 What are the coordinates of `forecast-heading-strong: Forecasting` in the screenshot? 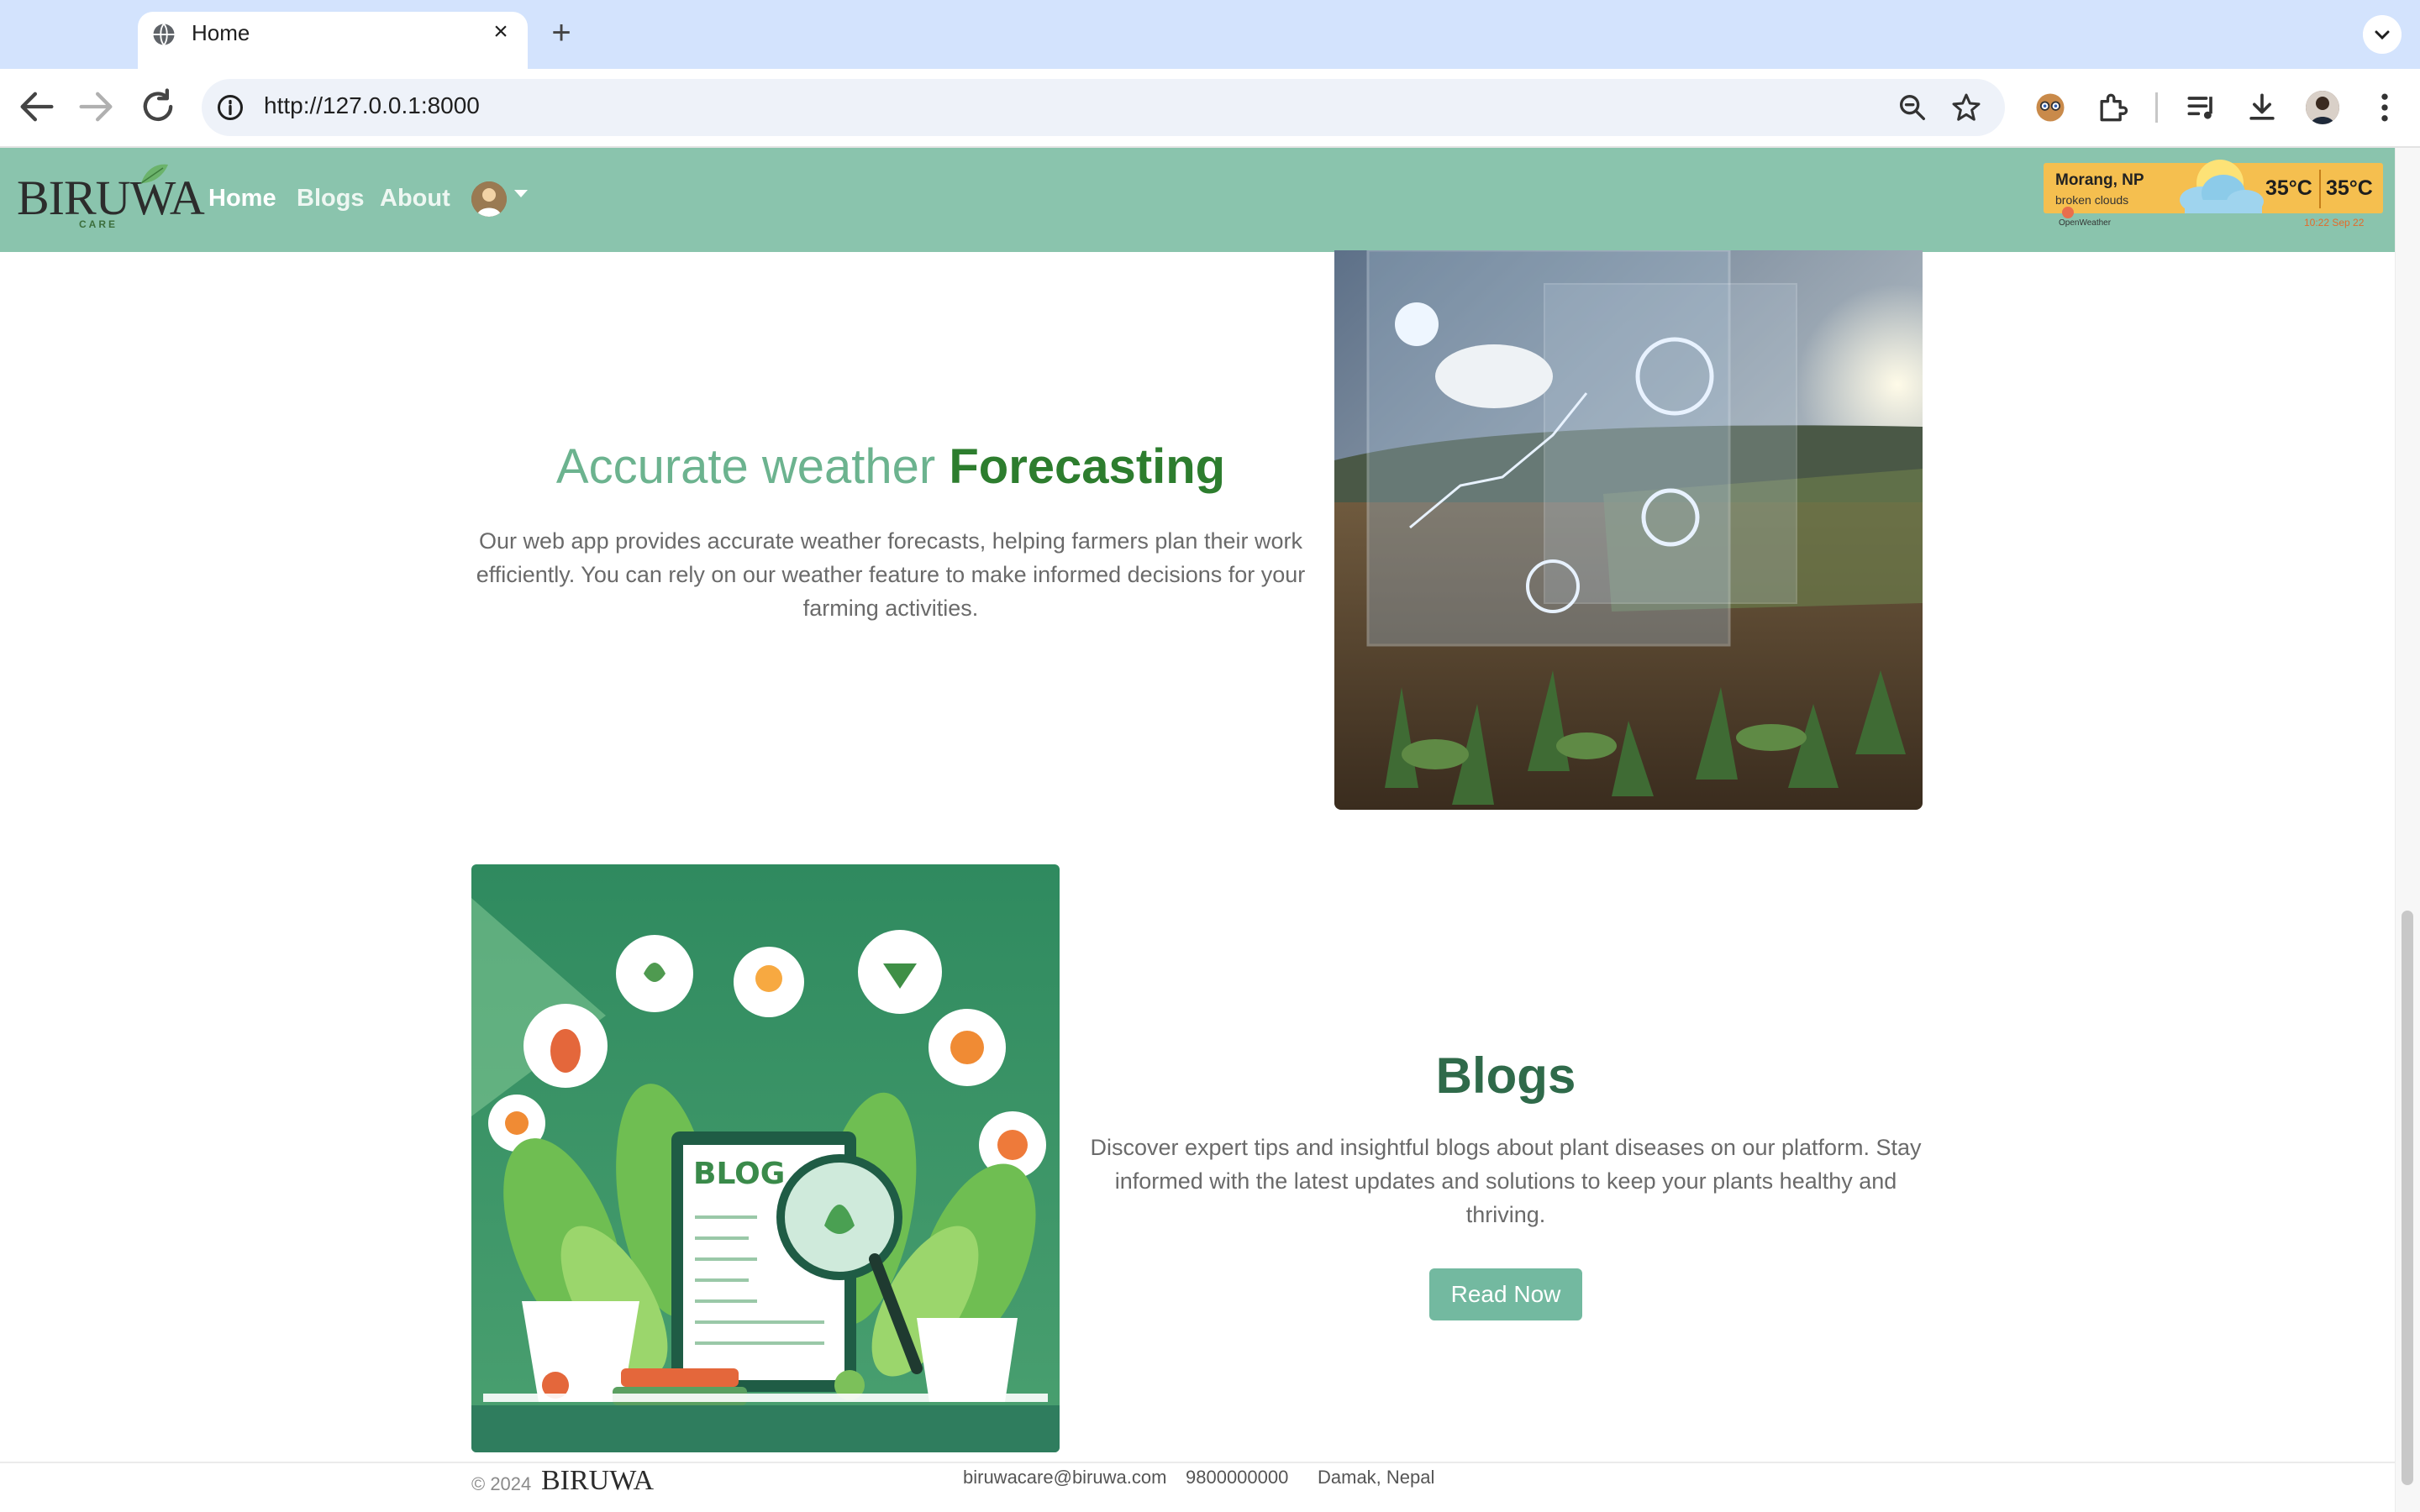 It's located at (1087, 466).